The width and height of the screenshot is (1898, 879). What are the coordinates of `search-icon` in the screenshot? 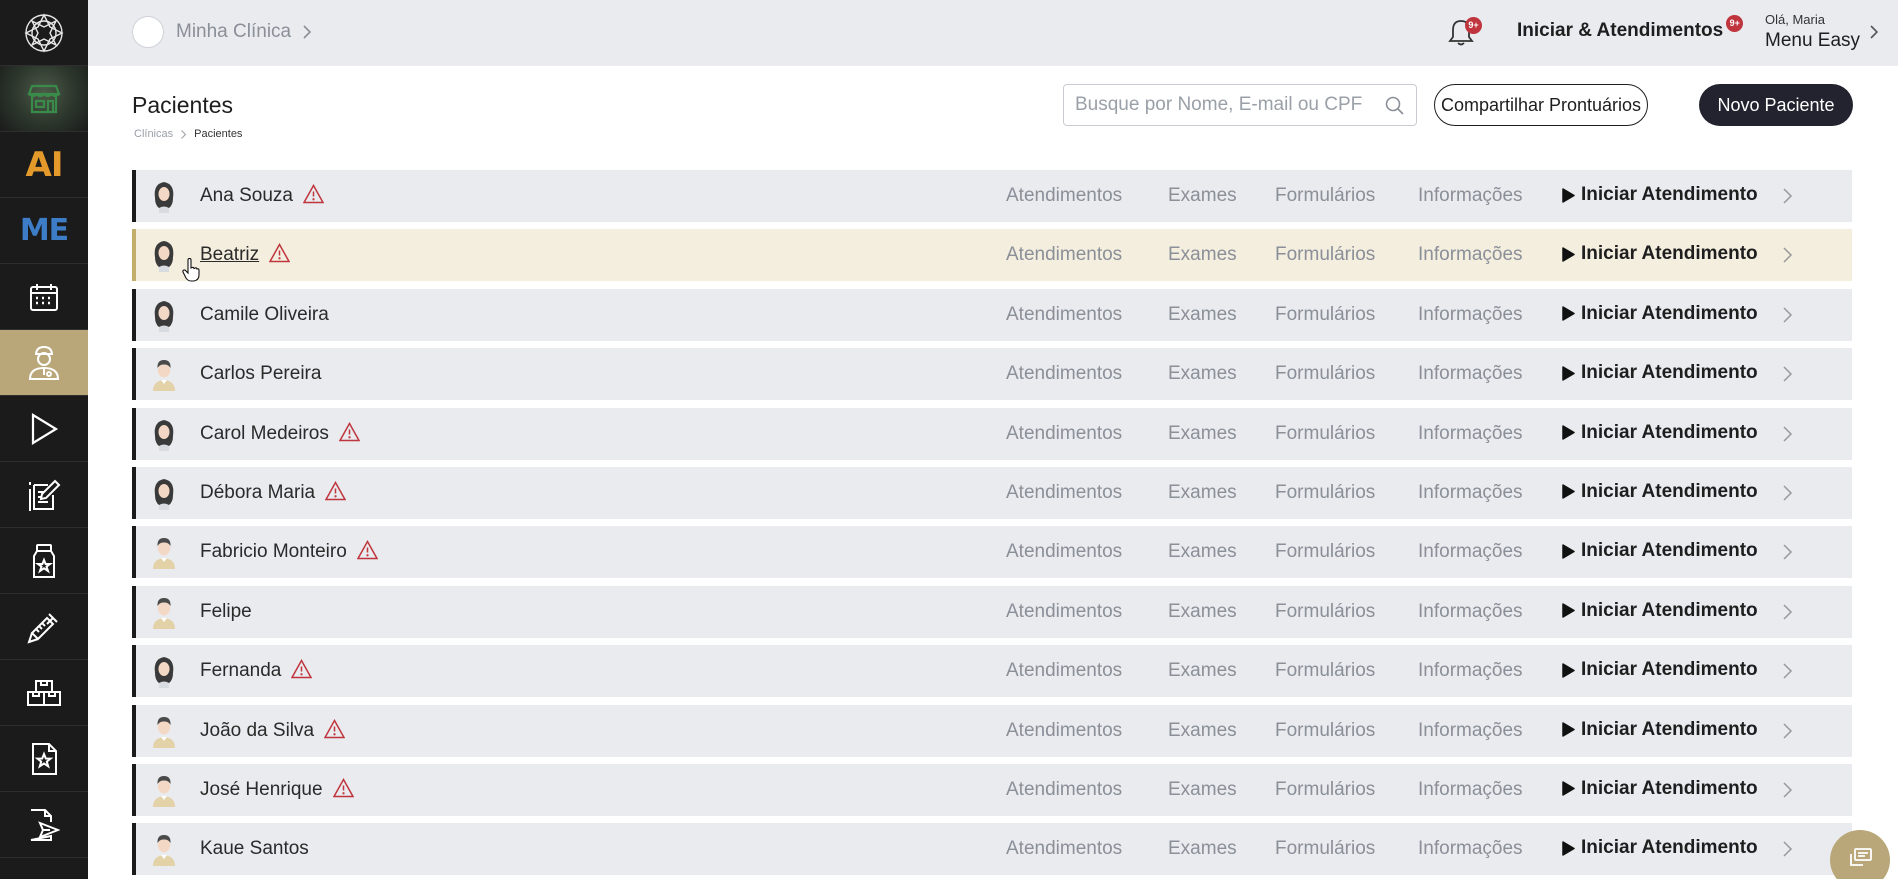 It's located at (1394, 105).